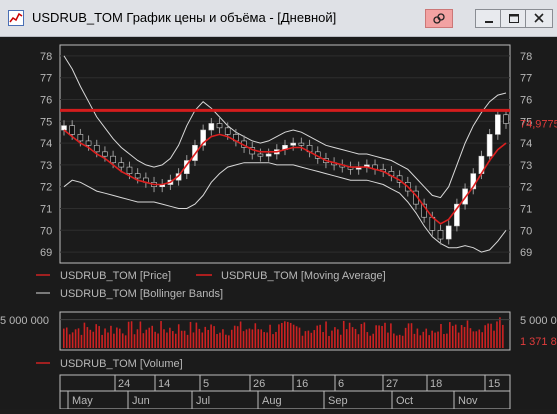 Image resolution: width=557 pixels, height=414 pixels. I want to click on time-day-label: 18, so click(436, 384).